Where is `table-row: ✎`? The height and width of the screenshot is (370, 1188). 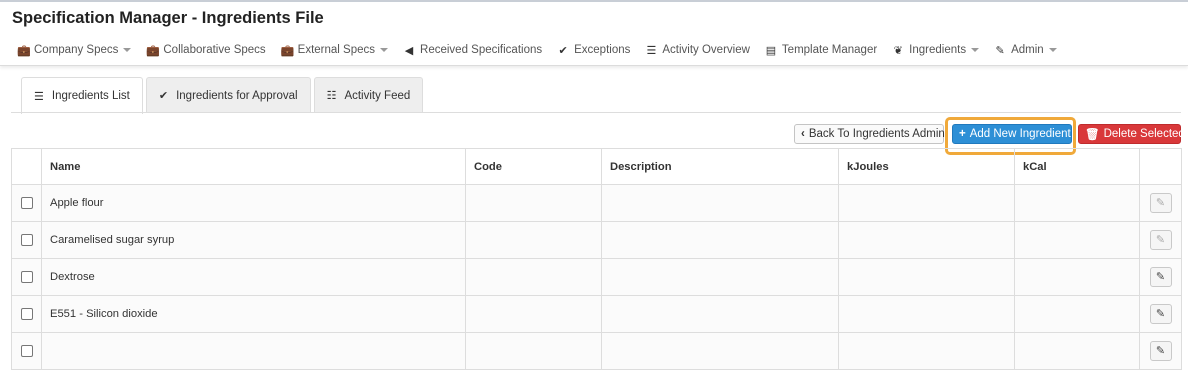 table-row: ✎ is located at coordinates (596, 351).